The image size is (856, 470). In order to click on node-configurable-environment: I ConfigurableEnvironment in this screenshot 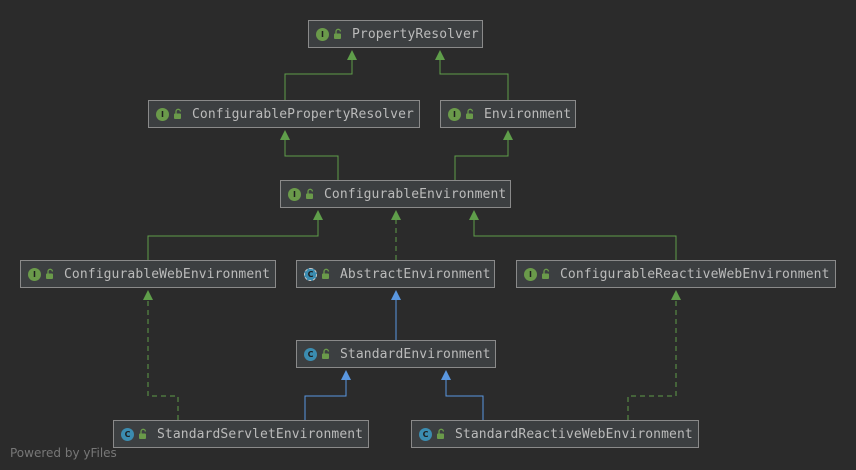, I will do `click(395, 194)`.